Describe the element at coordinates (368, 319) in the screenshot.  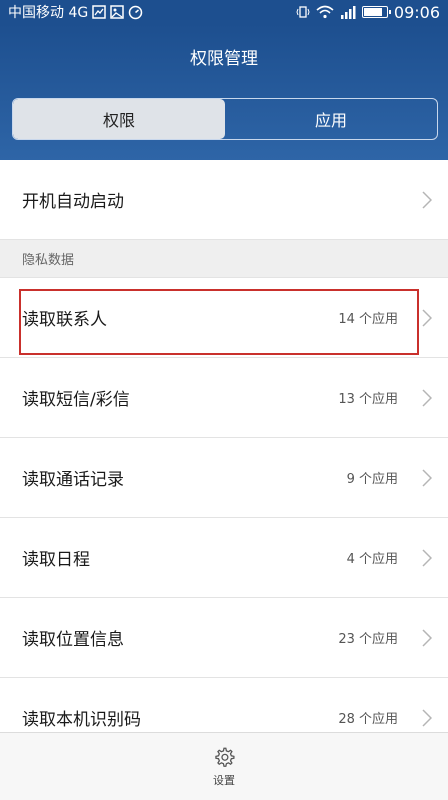
I see `app-count: 14 个应用` at that location.